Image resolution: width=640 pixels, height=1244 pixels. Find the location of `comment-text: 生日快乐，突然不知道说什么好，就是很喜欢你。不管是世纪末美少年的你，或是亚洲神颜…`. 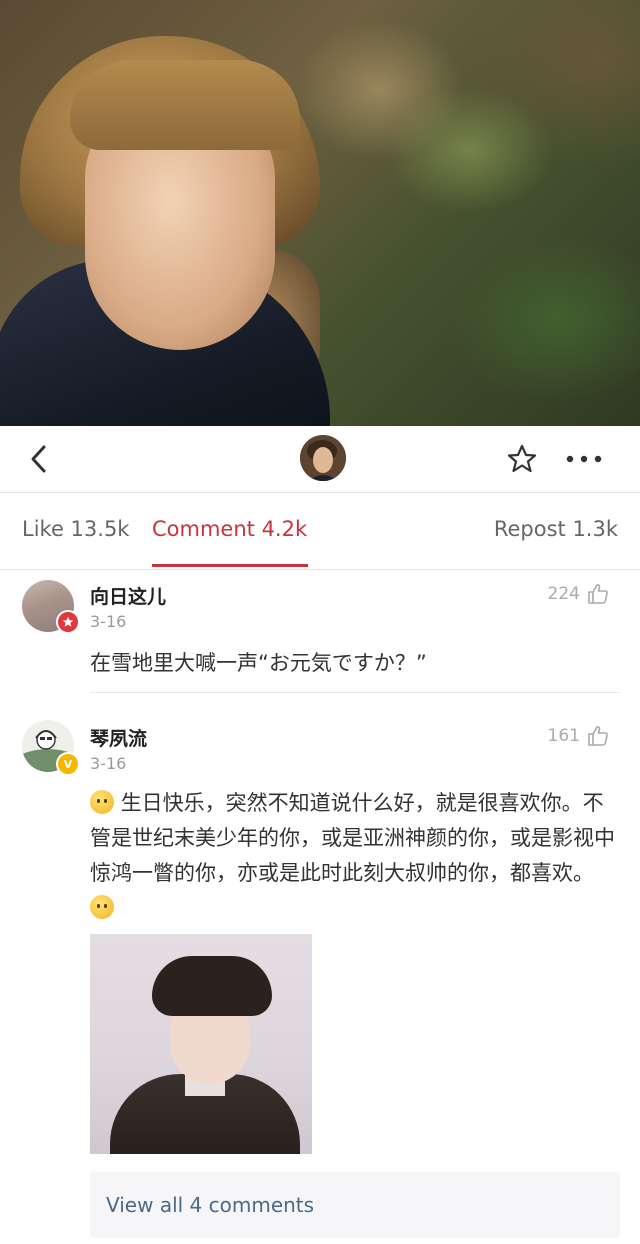

comment-text: 生日快乐，突然不知道说什么好，就是很喜欢你。不管是世纪末美少年的你，或是亚洲神颜… is located at coordinates (352, 838).